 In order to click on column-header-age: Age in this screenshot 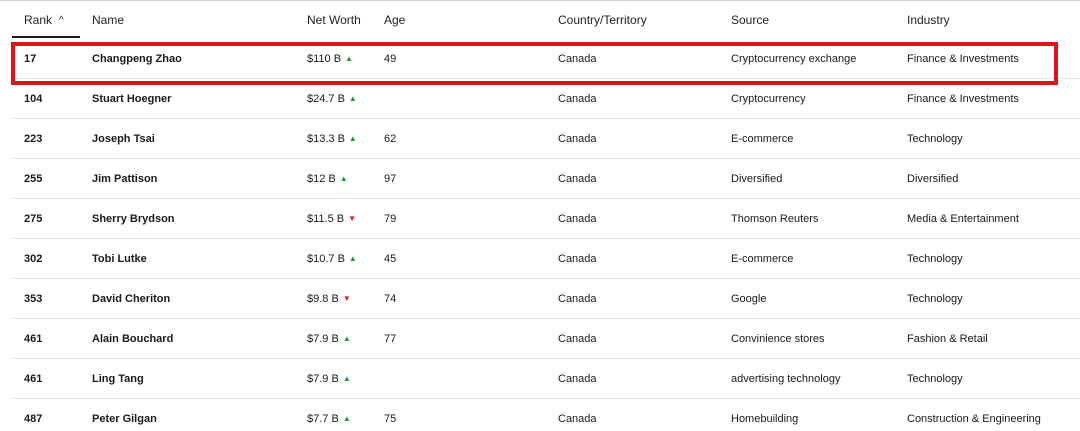, I will do `click(394, 20)`.